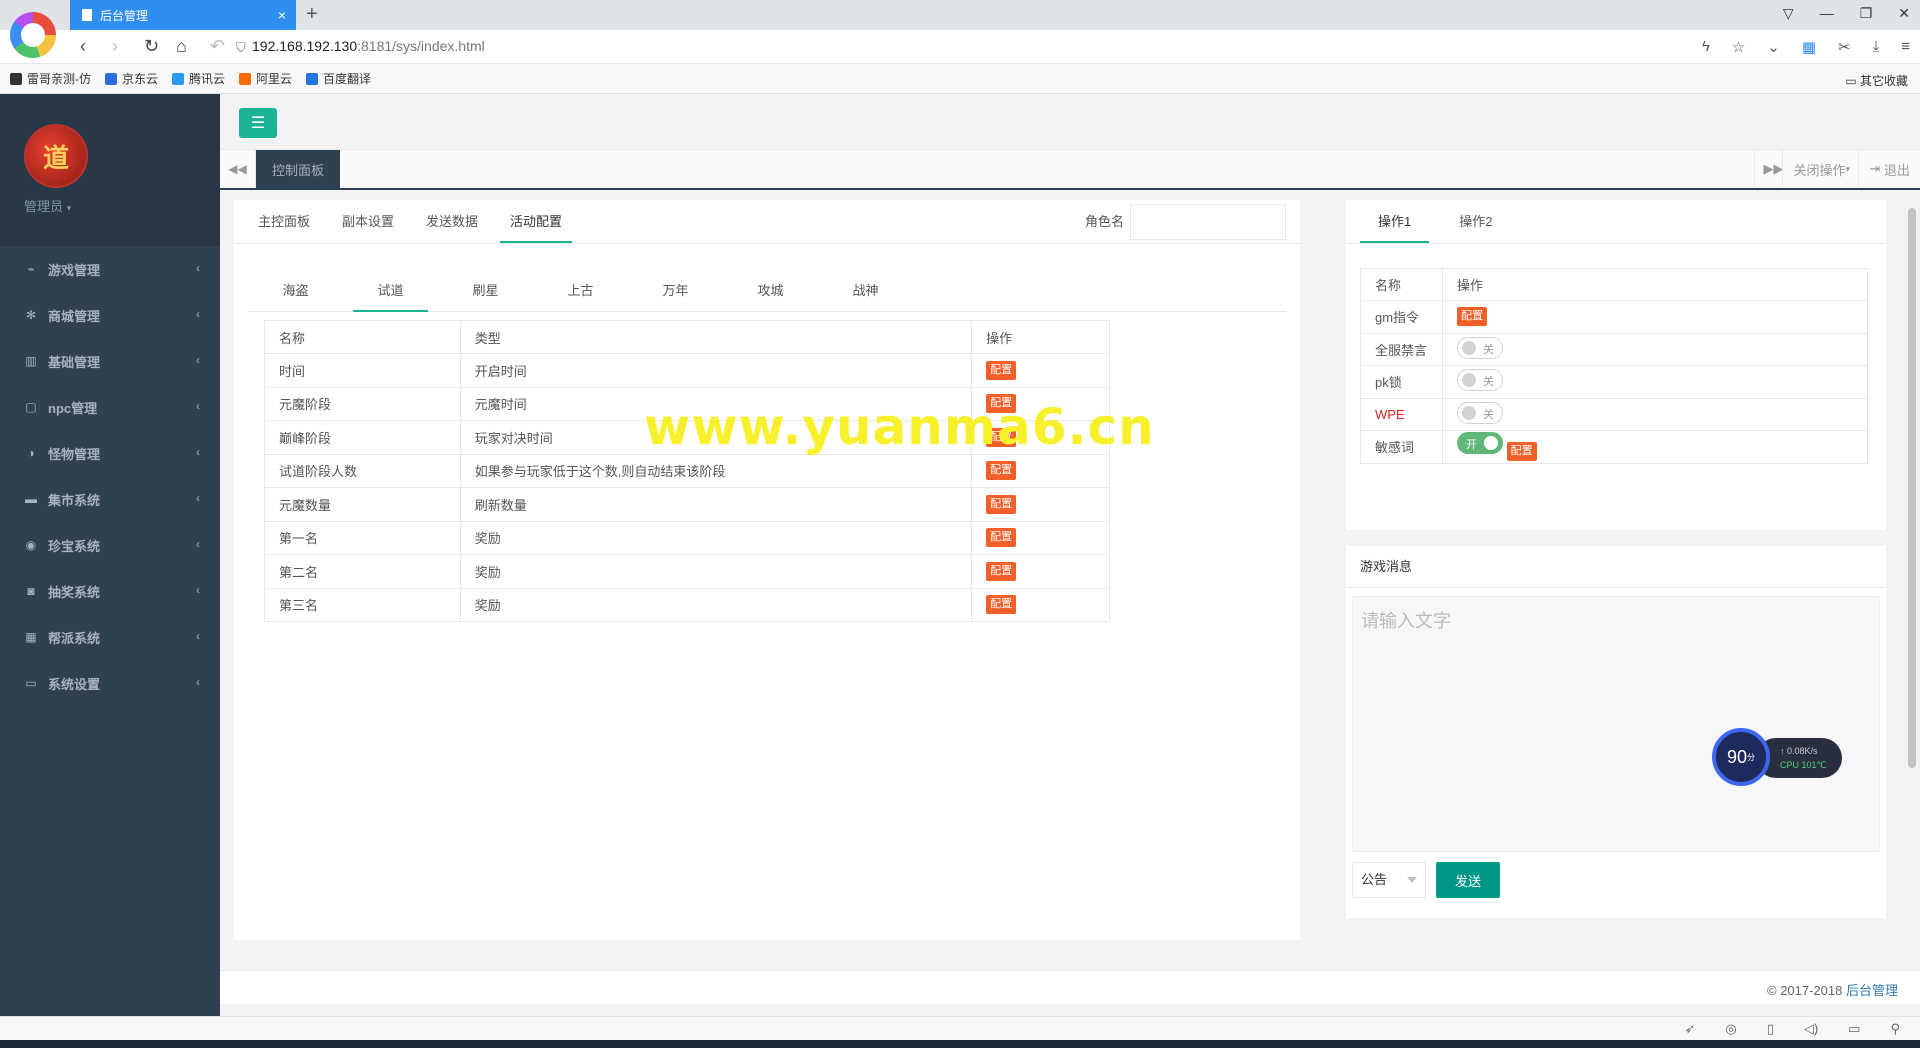  What do you see at coordinates (56, 156) in the screenshot?
I see `avatar: 道` at bounding box center [56, 156].